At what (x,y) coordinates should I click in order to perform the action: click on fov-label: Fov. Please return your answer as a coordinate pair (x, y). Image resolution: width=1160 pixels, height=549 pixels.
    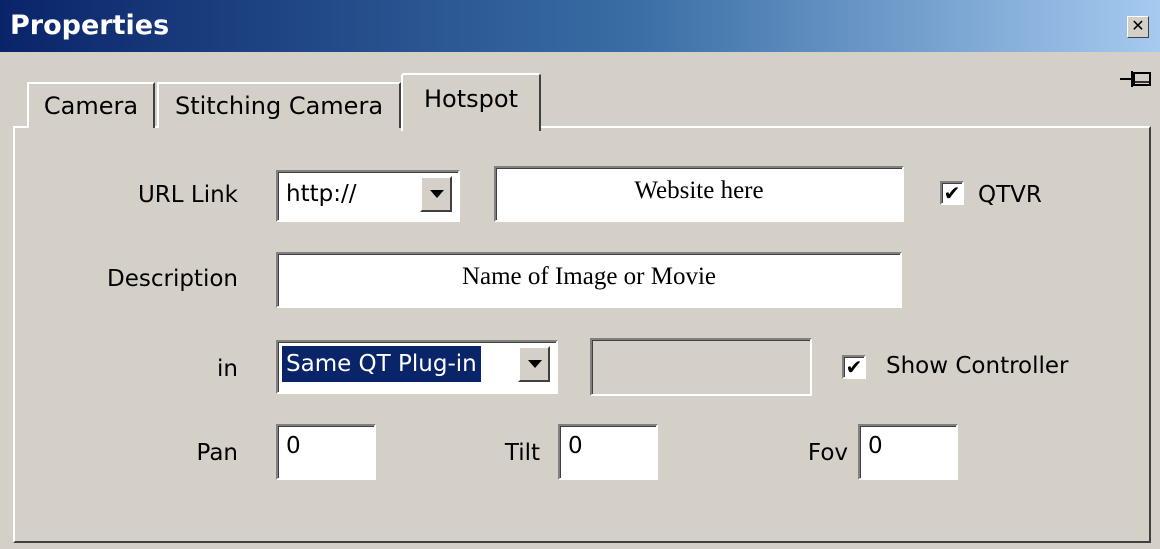
    Looking at the image, I should click on (827, 453).